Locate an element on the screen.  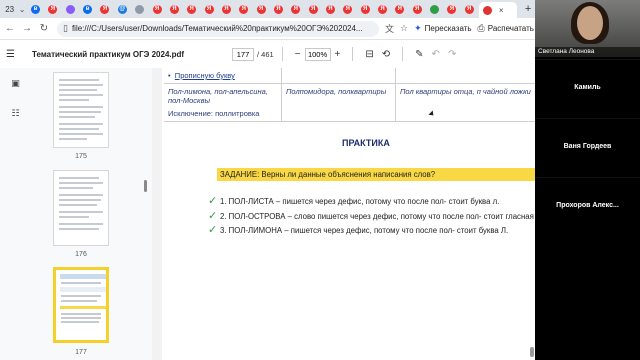
undo-icon: ↶ is located at coordinates (436, 54).